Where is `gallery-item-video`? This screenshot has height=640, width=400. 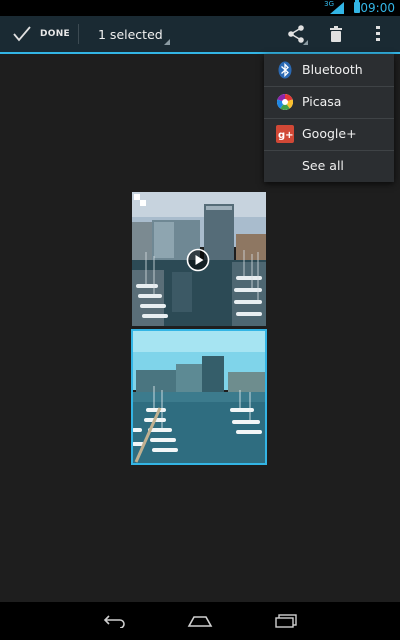 gallery-item-video is located at coordinates (199, 259).